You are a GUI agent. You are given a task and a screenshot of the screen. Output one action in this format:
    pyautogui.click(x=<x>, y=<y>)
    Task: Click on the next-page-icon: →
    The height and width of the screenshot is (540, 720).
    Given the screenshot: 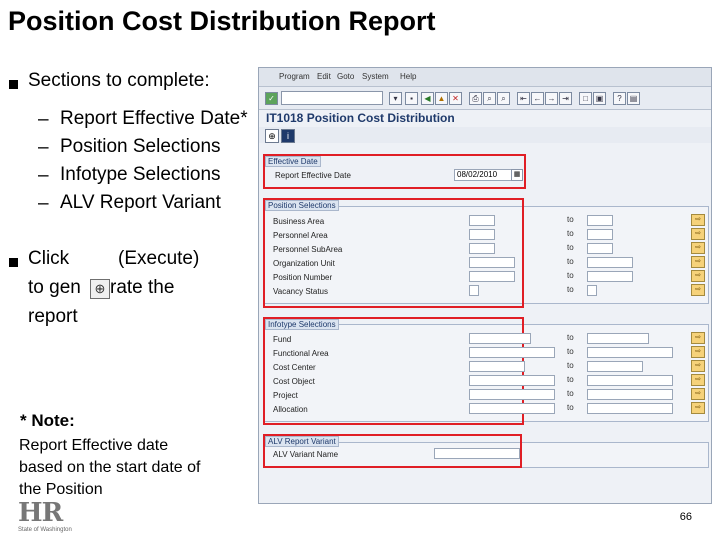 What is the action you would take?
    pyautogui.click(x=551, y=98)
    